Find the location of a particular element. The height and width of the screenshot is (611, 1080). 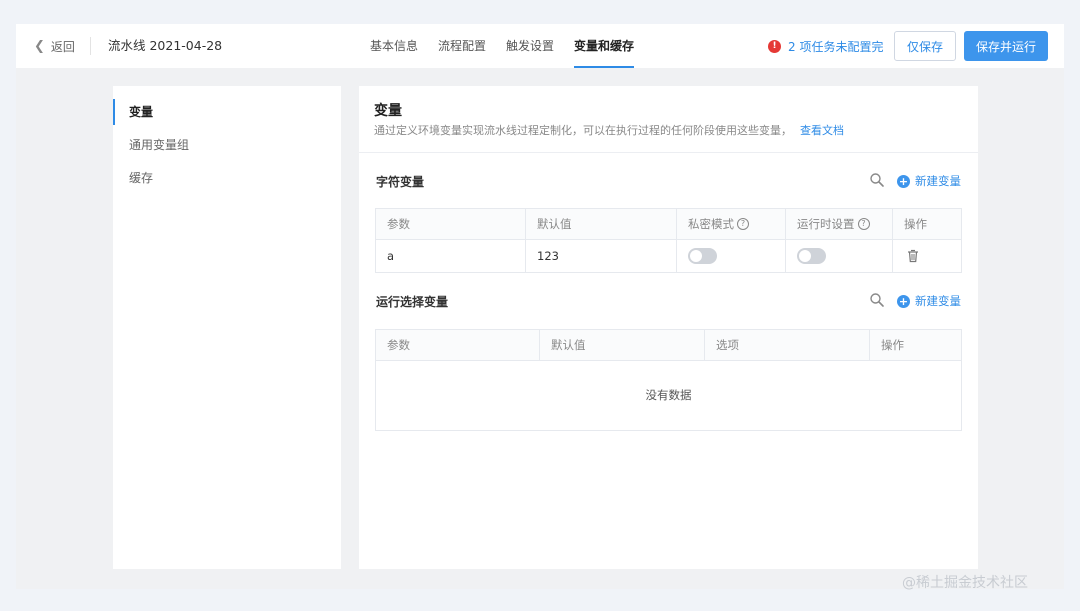

empty-state: 没有数据 is located at coordinates (668, 395).